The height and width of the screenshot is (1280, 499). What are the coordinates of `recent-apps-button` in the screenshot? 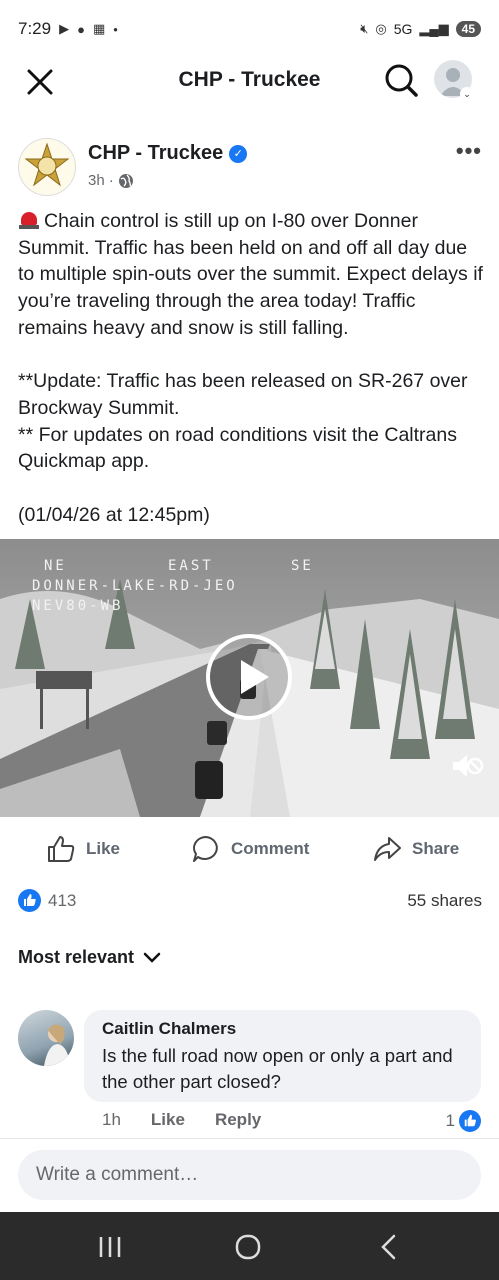 It's located at (110, 1247).